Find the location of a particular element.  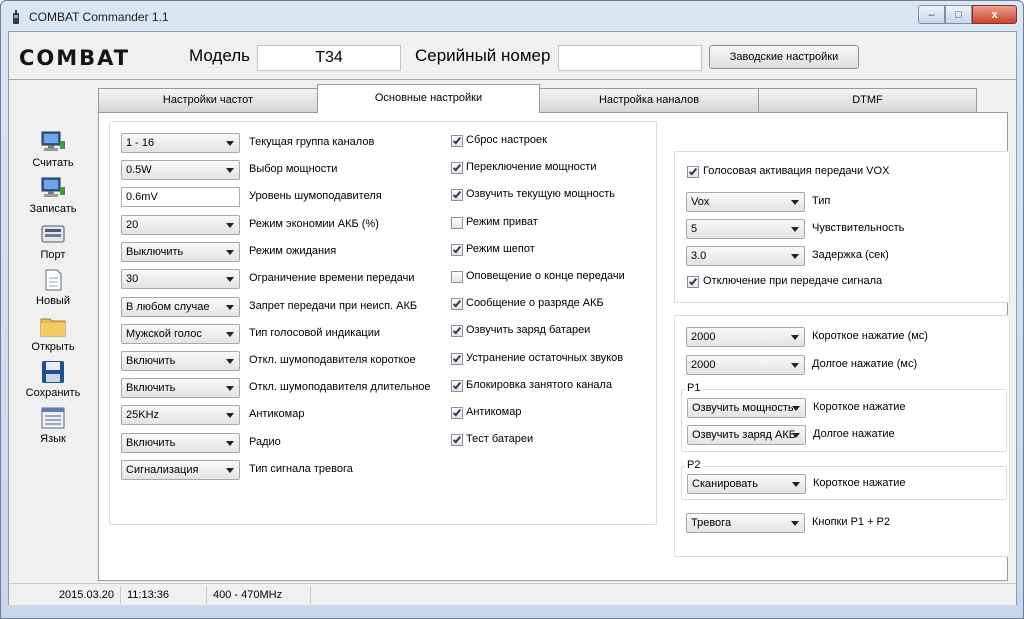

short-press-time-label: Короткое нажатие (мс) is located at coordinates (870, 336).